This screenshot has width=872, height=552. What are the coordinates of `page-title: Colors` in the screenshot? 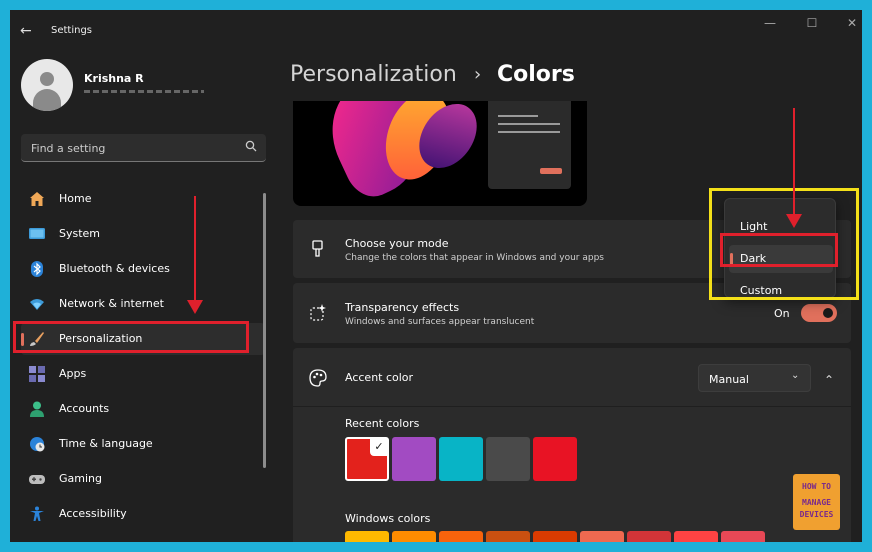 It's located at (536, 74).